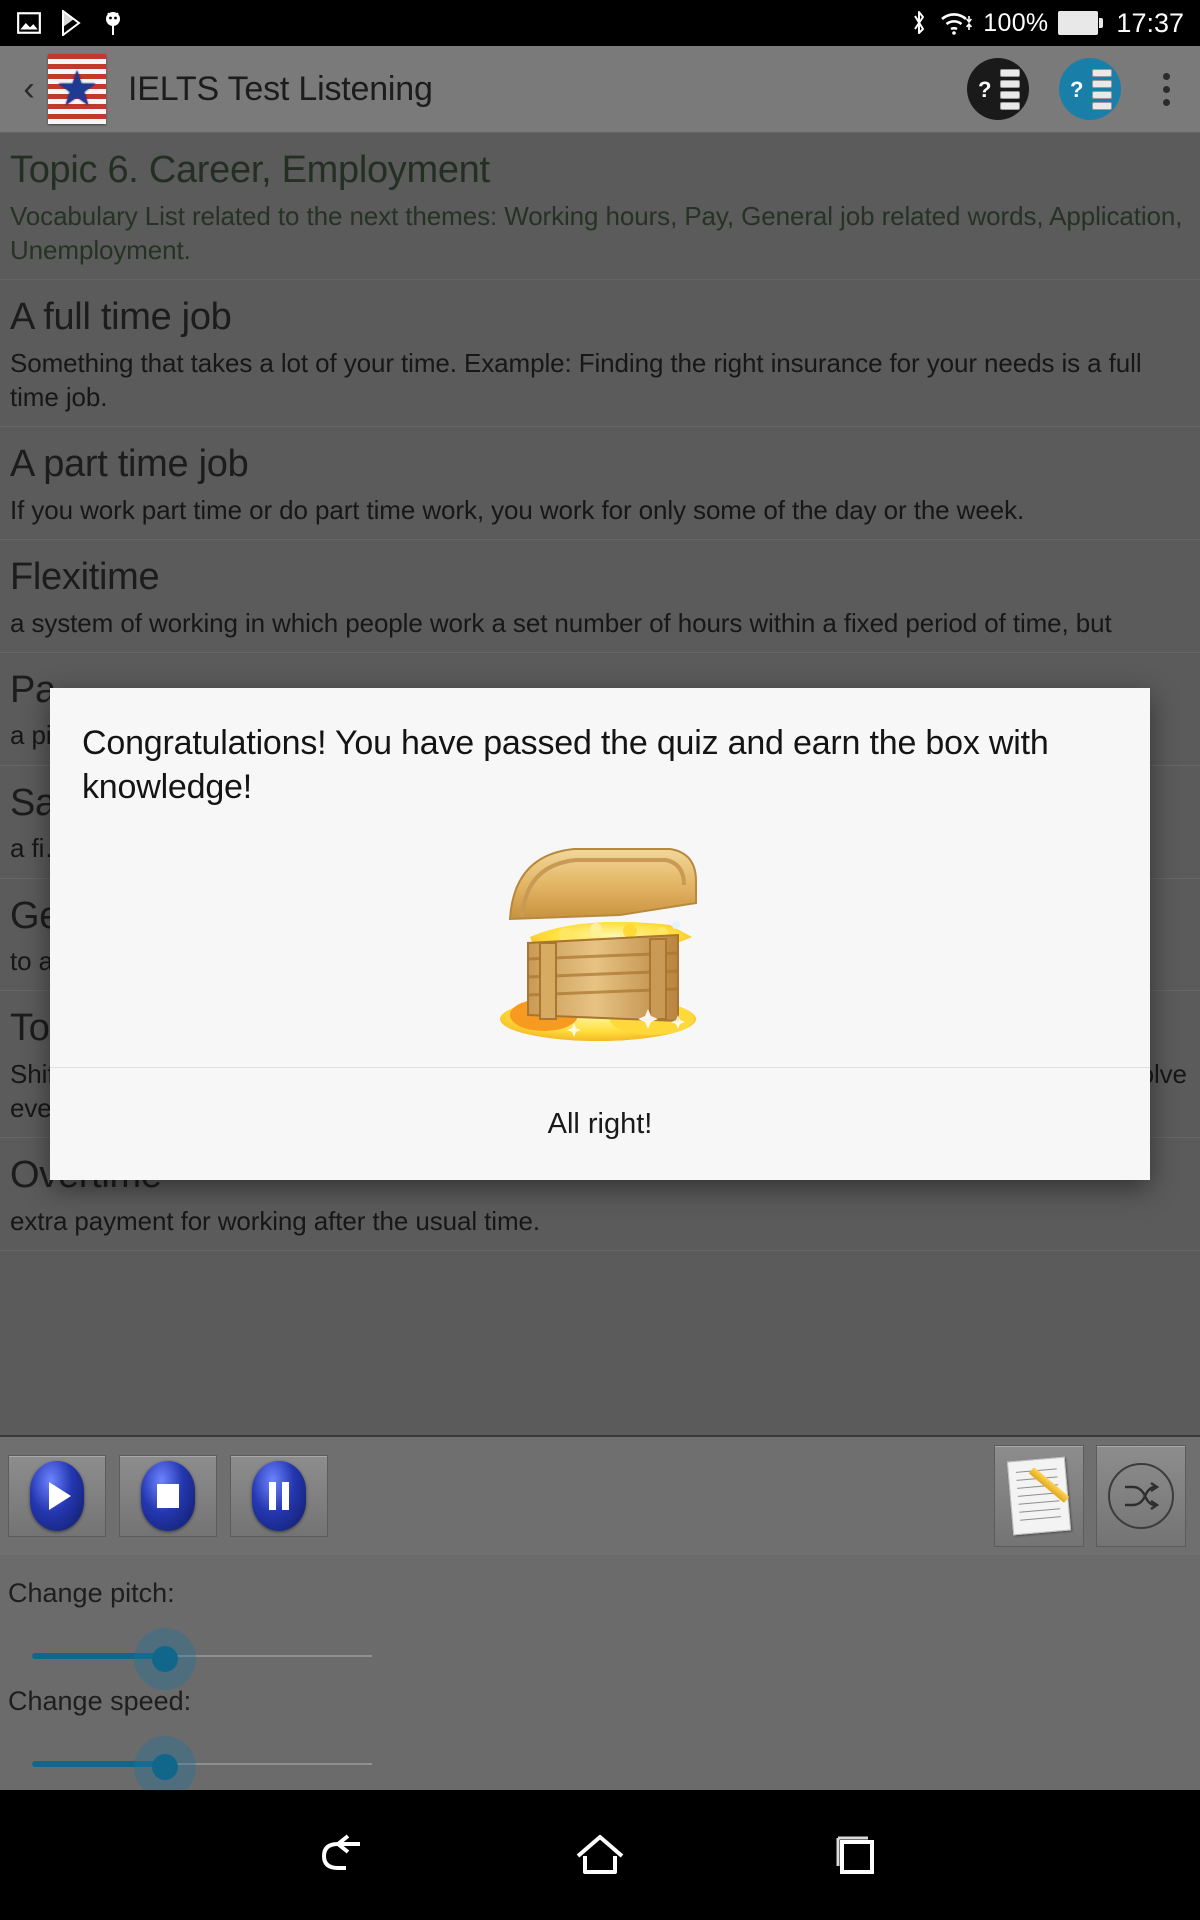 The image size is (1200, 1920). I want to click on clock-label: 17:37, so click(1150, 22).